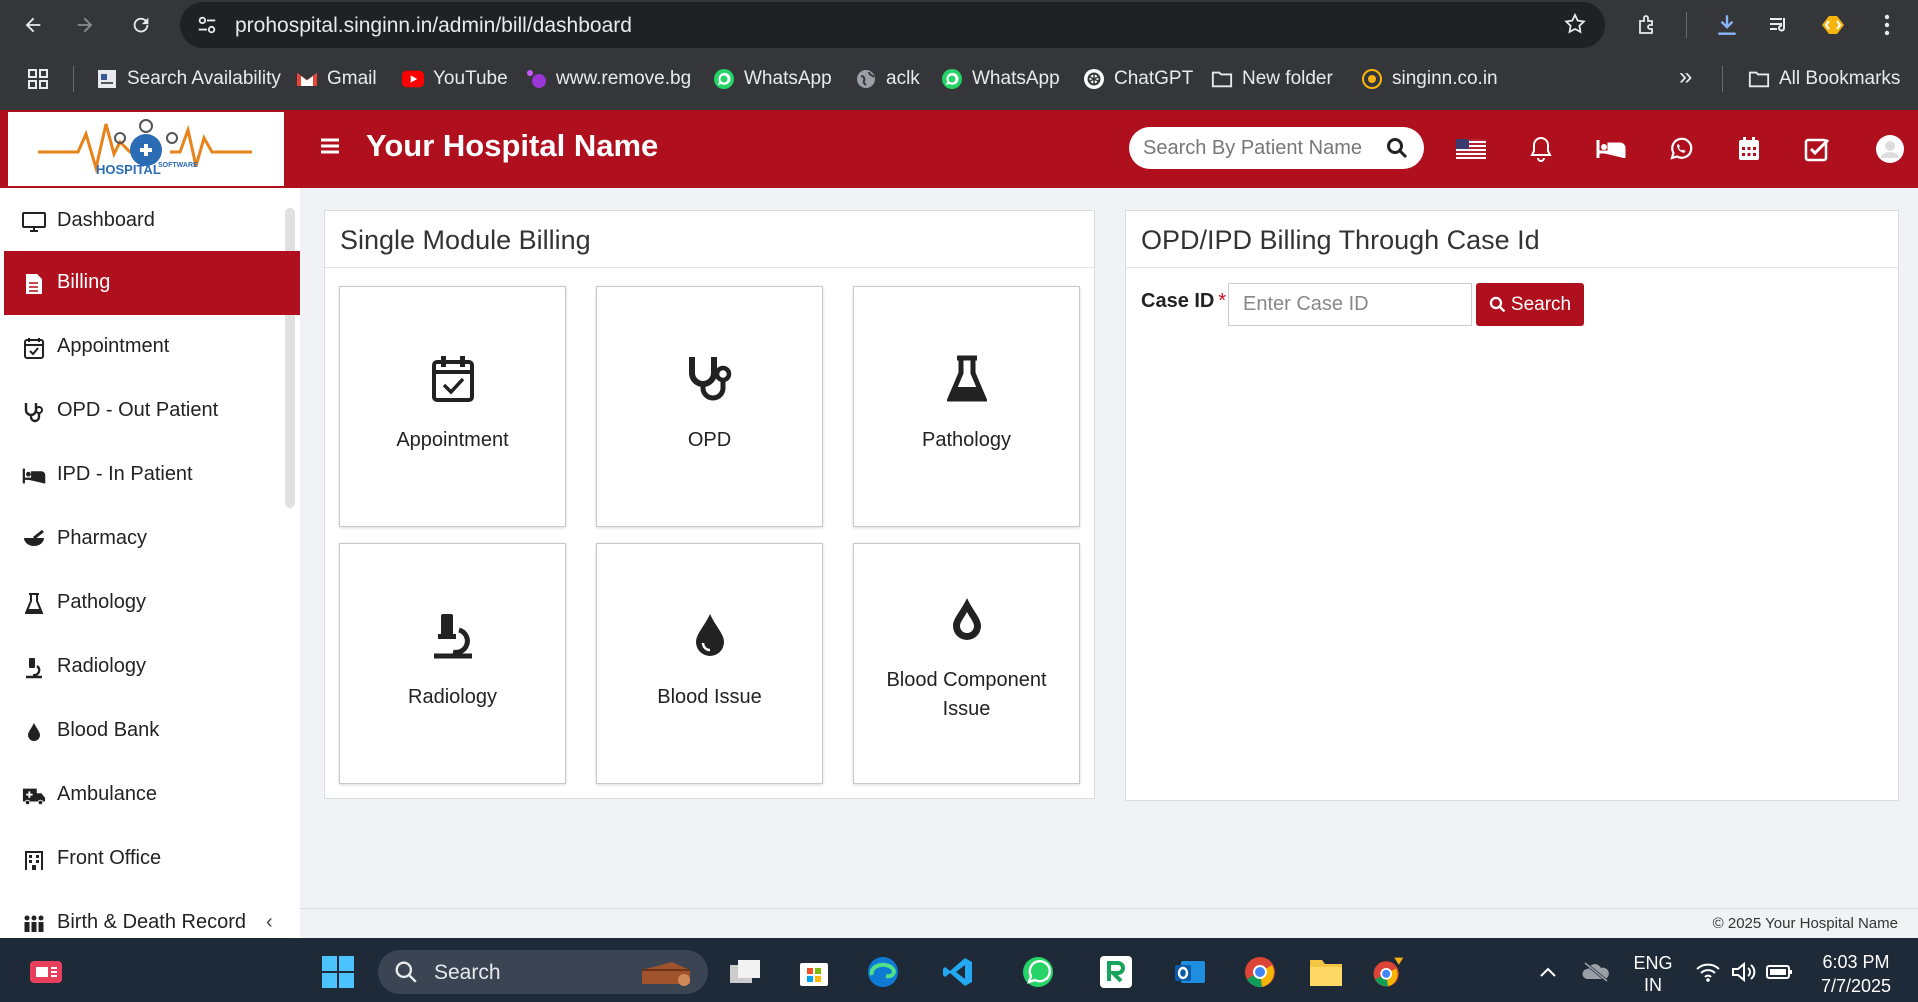  I want to click on bookmark-gmail: Gmail, so click(336, 79).